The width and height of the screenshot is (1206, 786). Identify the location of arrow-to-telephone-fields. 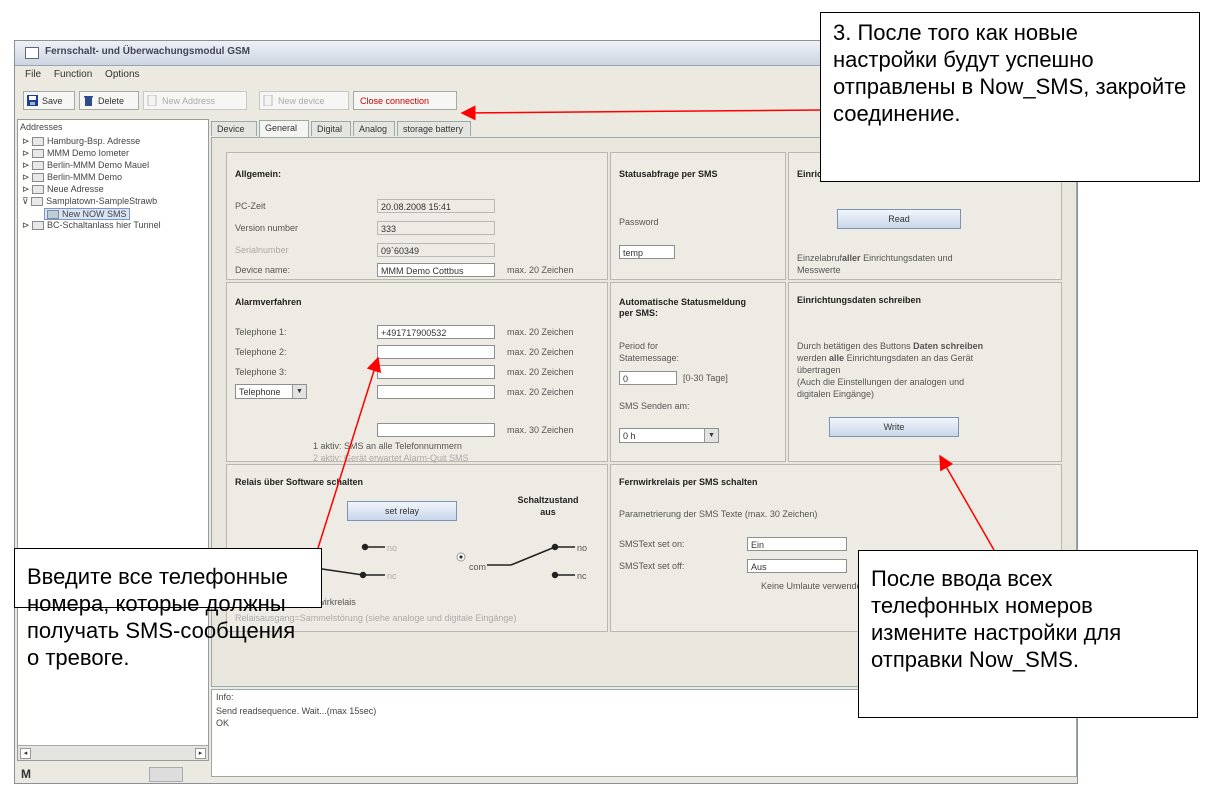
(349, 452).